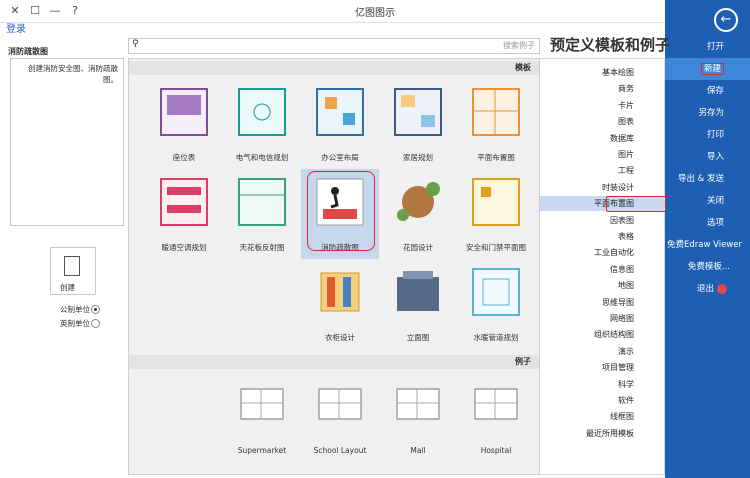 This screenshot has width=750, height=478. I want to click on template-label: 办公室布局, so click(340, 157).